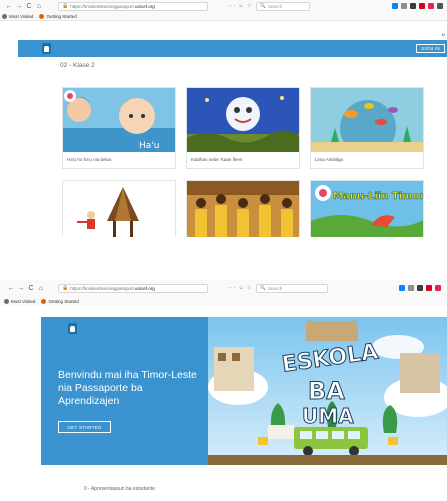 The height and width of the screenshot is (501, 447). Describe the element at coordinates (440, 6) in the screenshot. I see `menu-icon` at that location.